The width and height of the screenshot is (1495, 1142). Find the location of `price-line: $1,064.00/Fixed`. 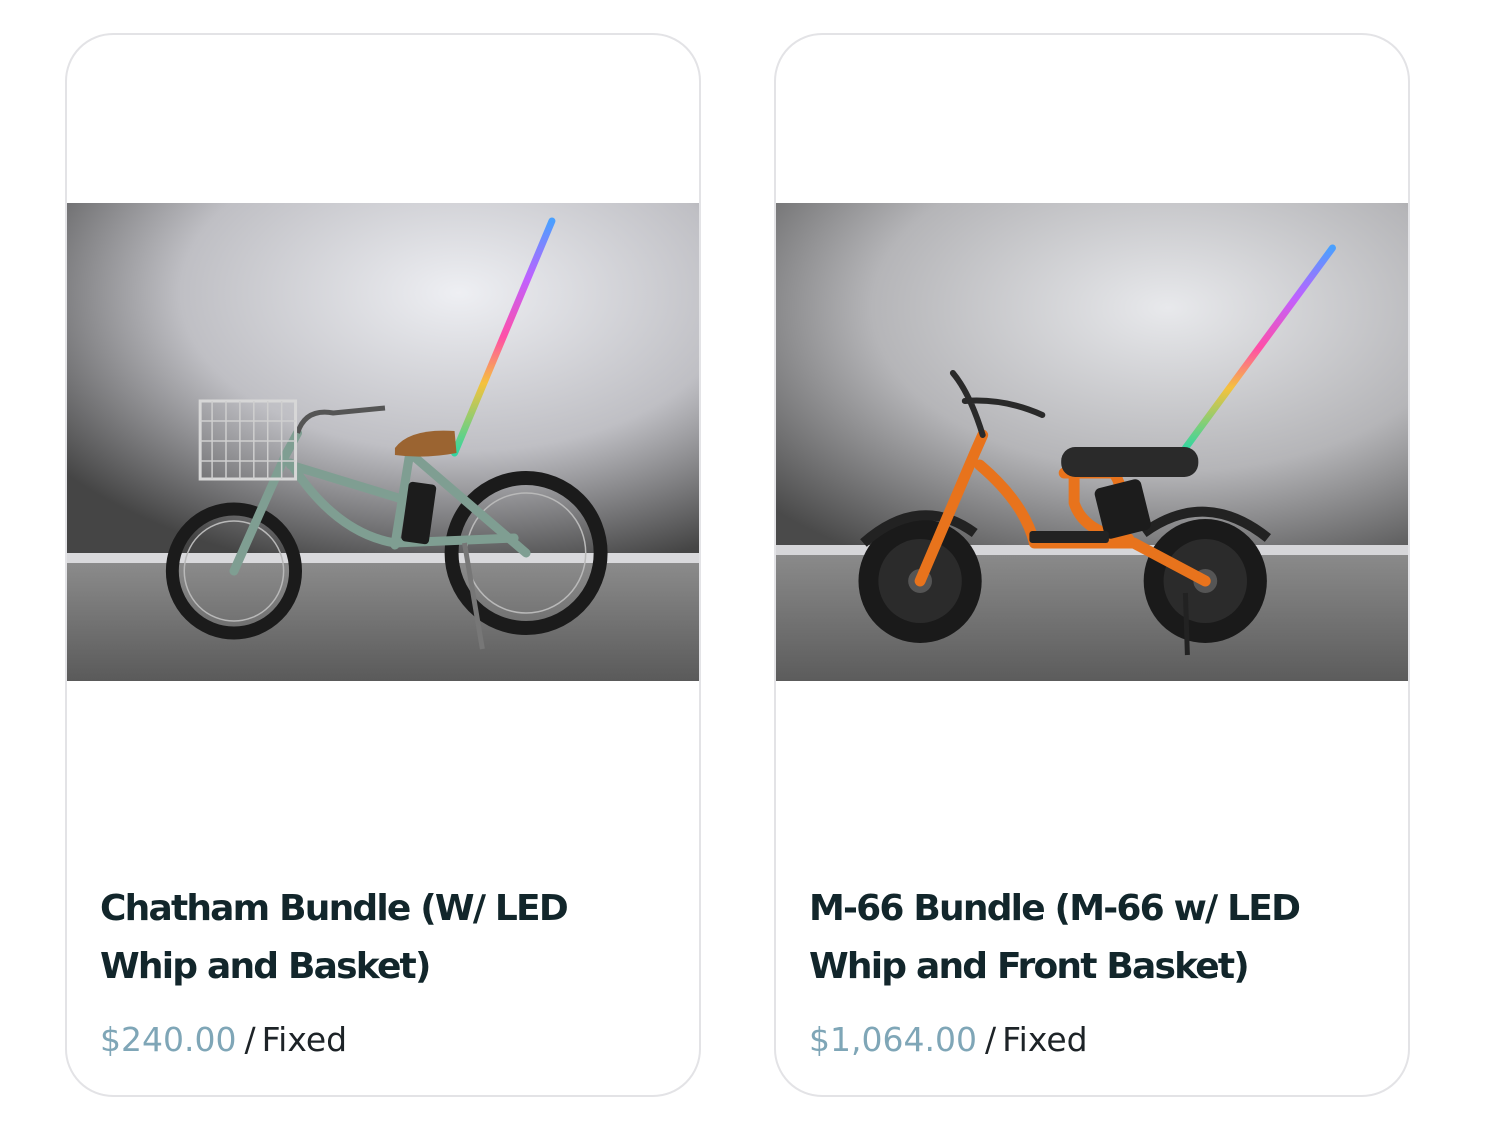

price-line: $1,064.00/Fixed is located at coordinates (948, 1040).